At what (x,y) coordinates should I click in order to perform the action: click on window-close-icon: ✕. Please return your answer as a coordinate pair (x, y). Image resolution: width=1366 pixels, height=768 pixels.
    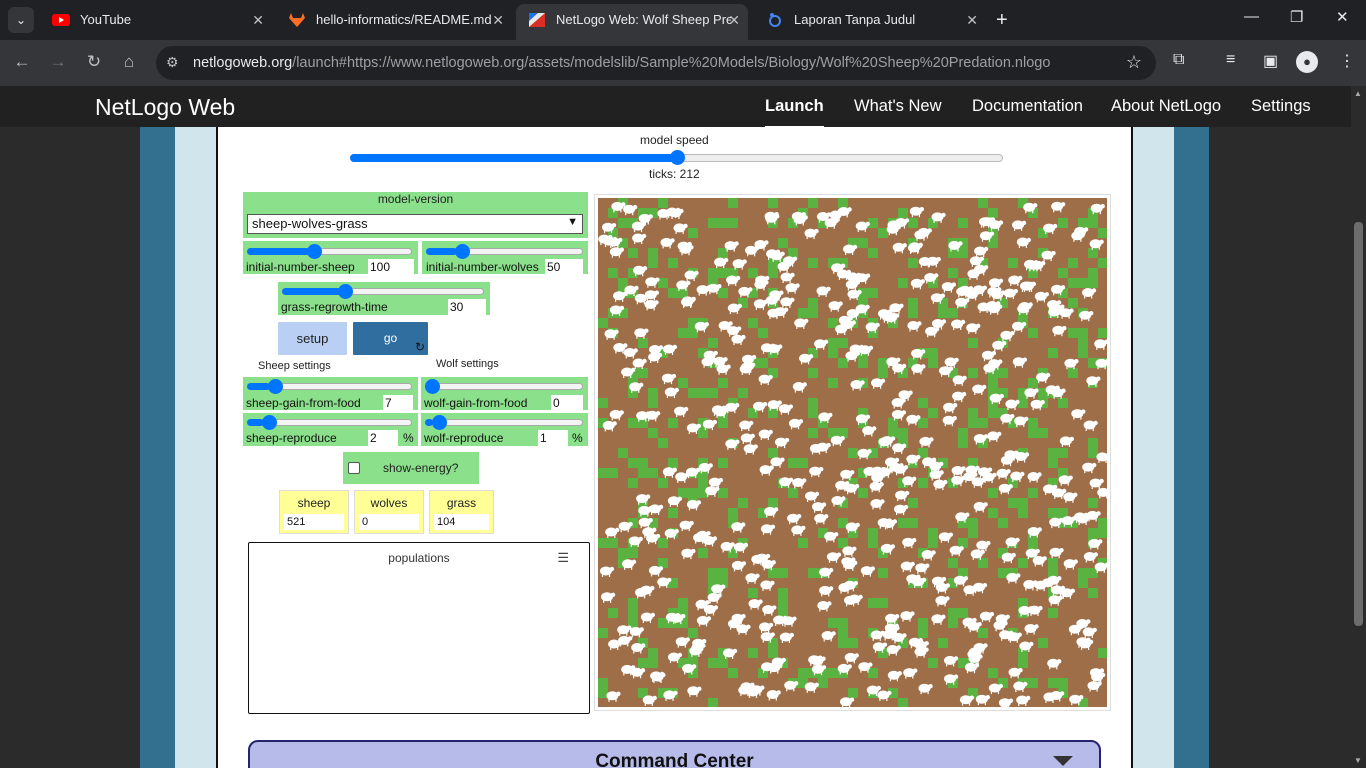
    Looking at the image, I should click on (1342, 17).